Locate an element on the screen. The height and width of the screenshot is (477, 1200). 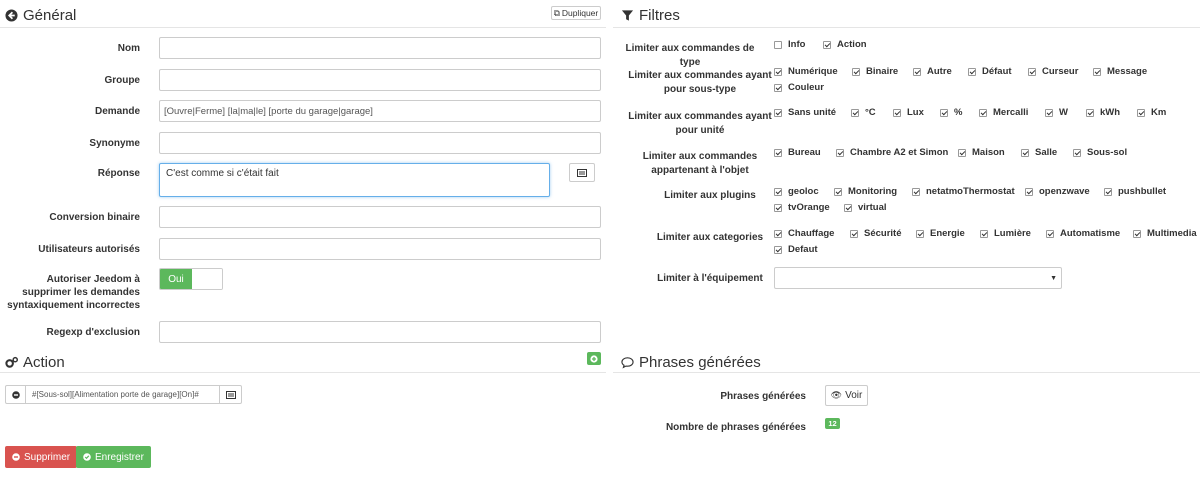
filter-unit-item: Sans unité is located at coordinates (805, 112).